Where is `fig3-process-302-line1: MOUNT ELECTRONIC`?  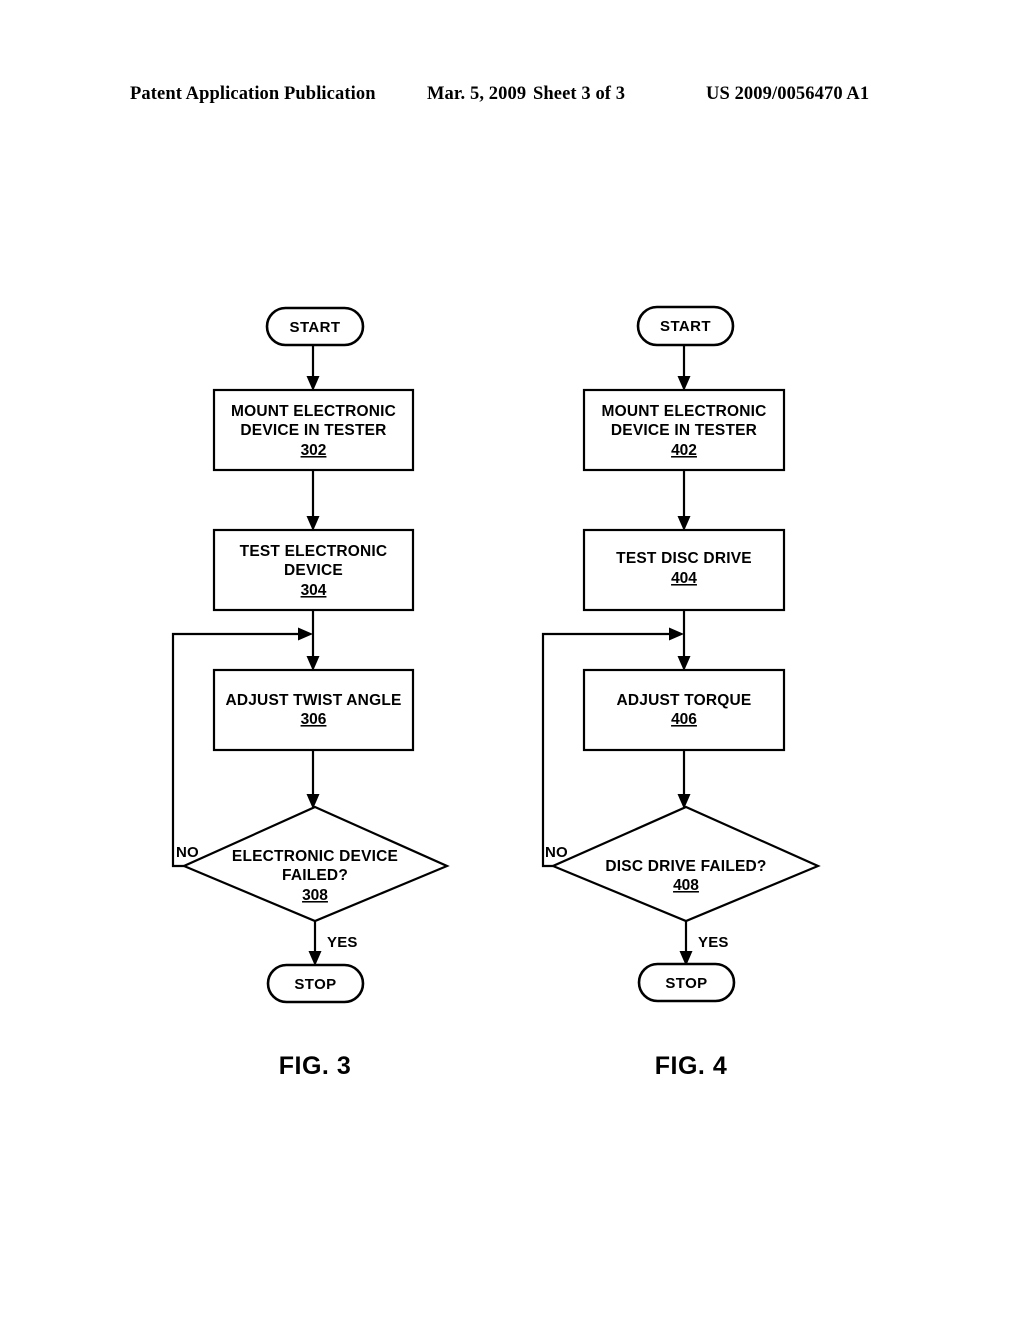
fig3-process-302-line1: MOUNT ELECTRONIC is located at coordinates (313, 411).